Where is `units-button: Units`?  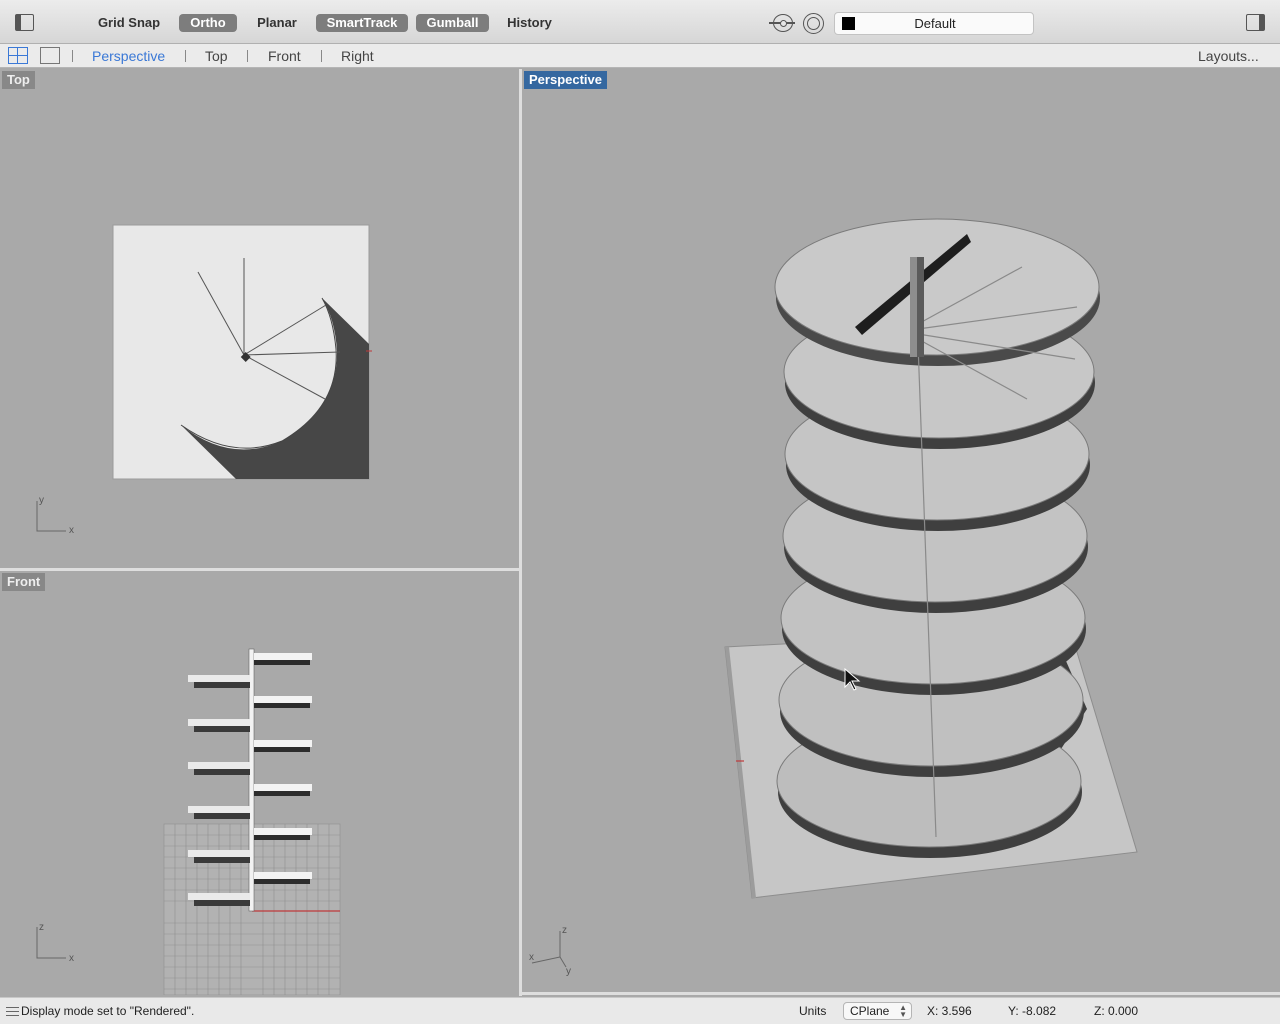
units-button: Units is located at coordinates (812, 1011).